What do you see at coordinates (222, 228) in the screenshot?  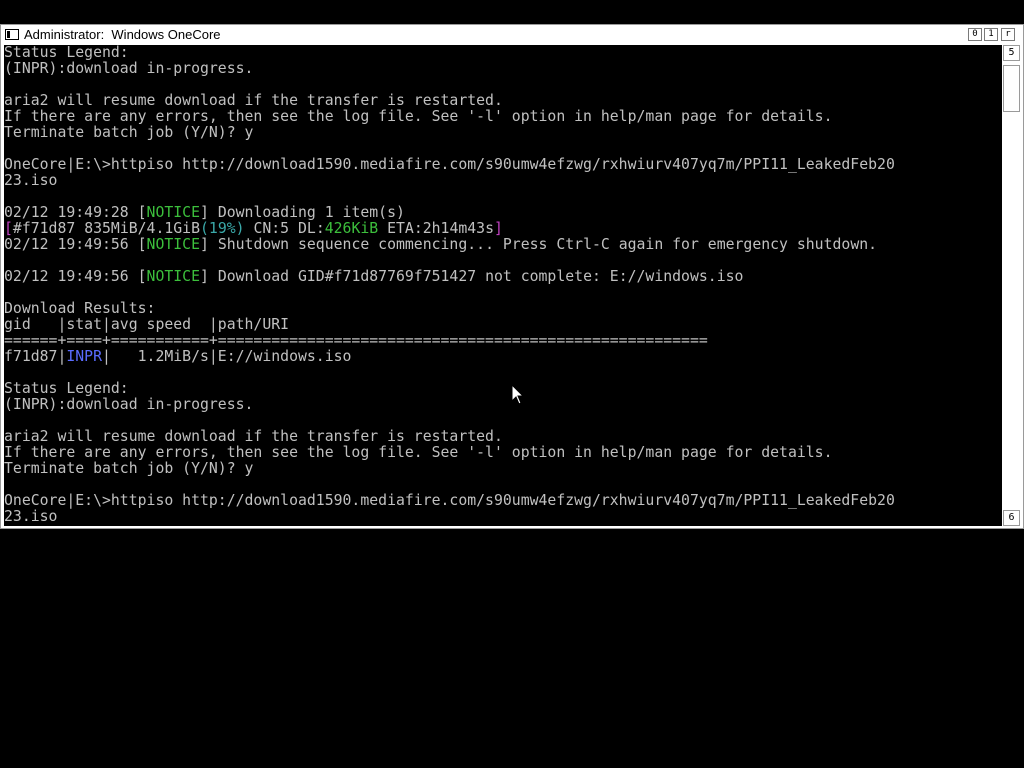 I see `console-line-segment: (19%)` at bounding box center [222, 228].